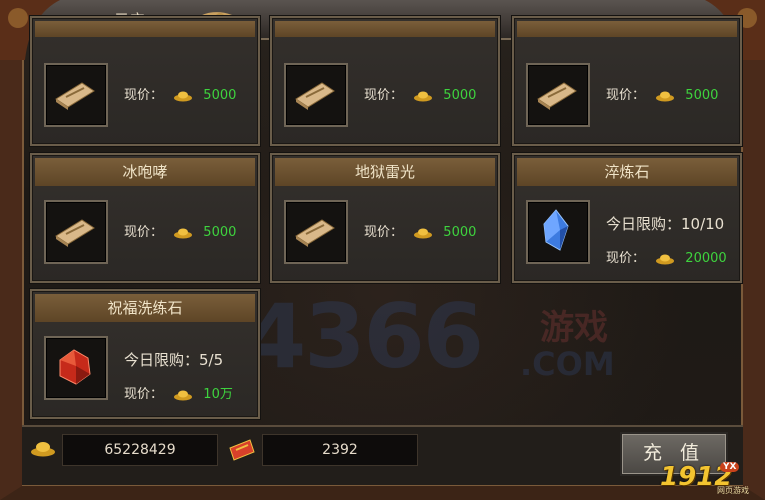 Image resolution: width=765 pixels, height=500 pixels. What do you see at coordinates (574, 328) in the screenshot?
I see `watermark-cn: 游戏` at bounding box center [574, 328].